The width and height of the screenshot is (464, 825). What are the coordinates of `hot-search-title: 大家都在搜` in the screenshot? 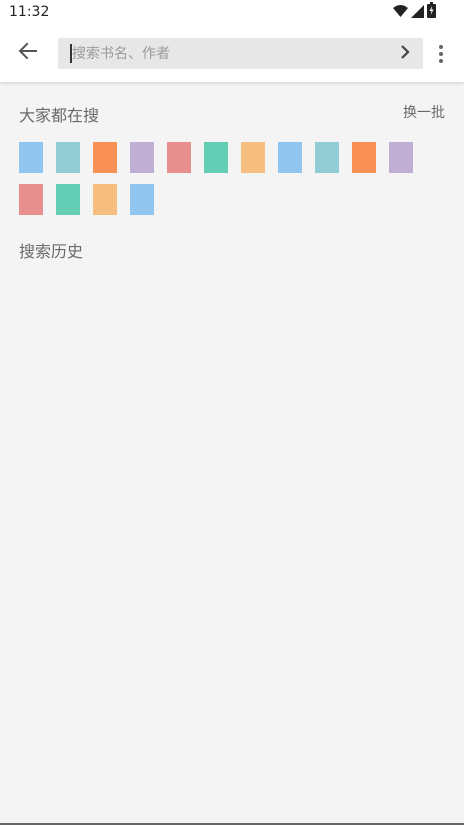 It's located at (59, 115).